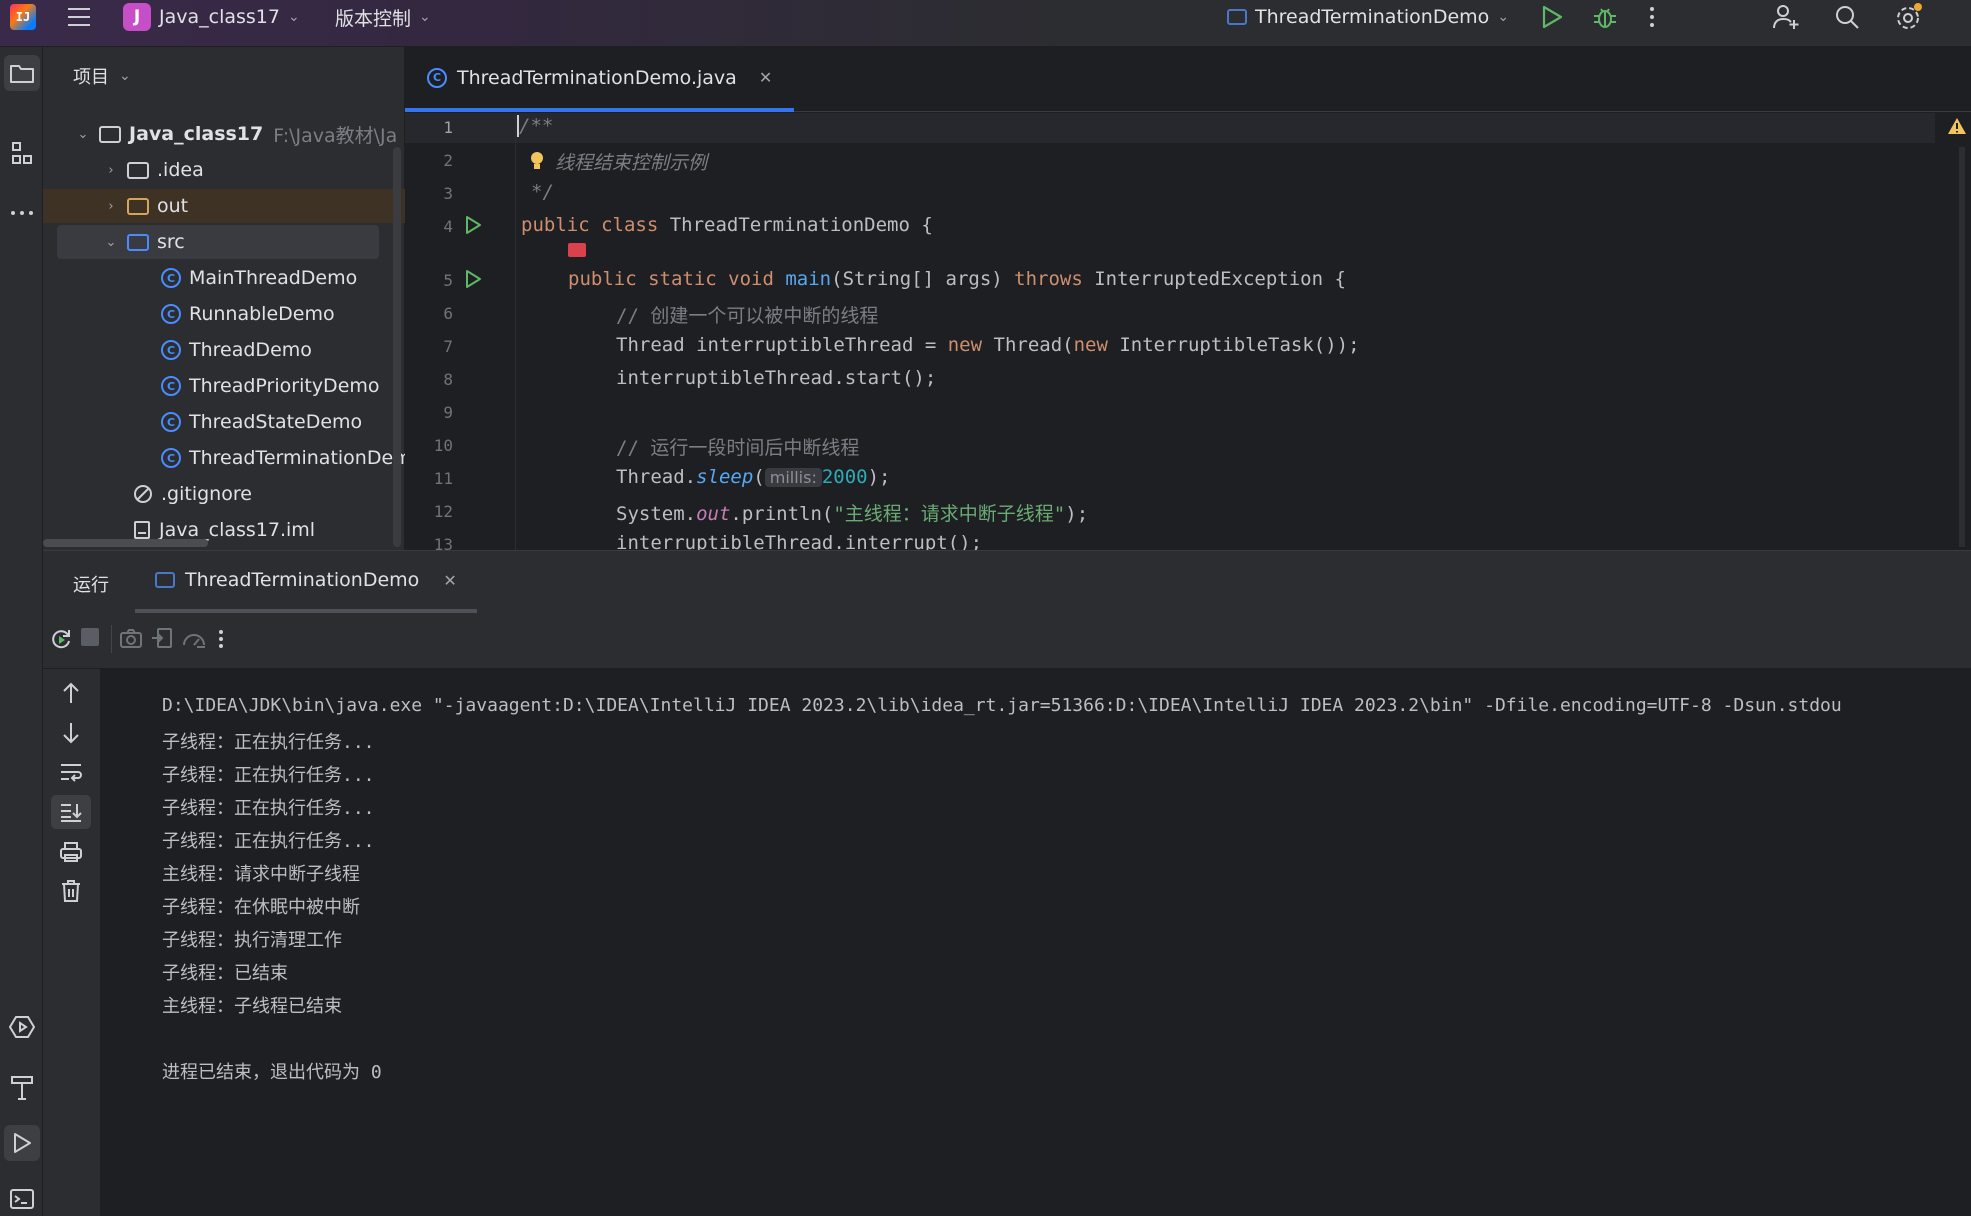 The image size is (1971, 1216). I want to click on tree-item-class: C ThreadTerminationDem, so click(224, 458).